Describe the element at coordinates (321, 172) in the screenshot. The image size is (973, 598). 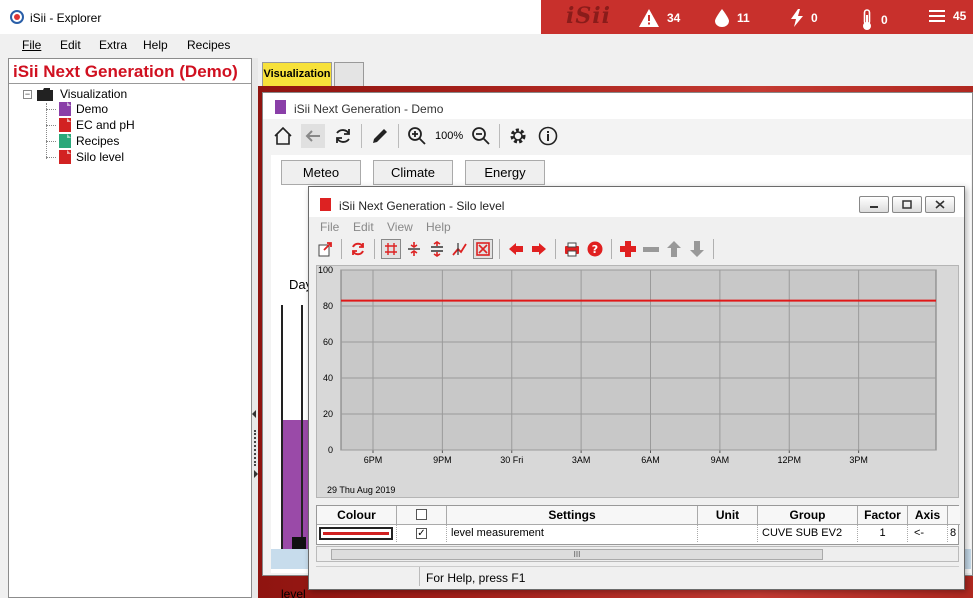
I see `meteo-button: Meteo` at that location.